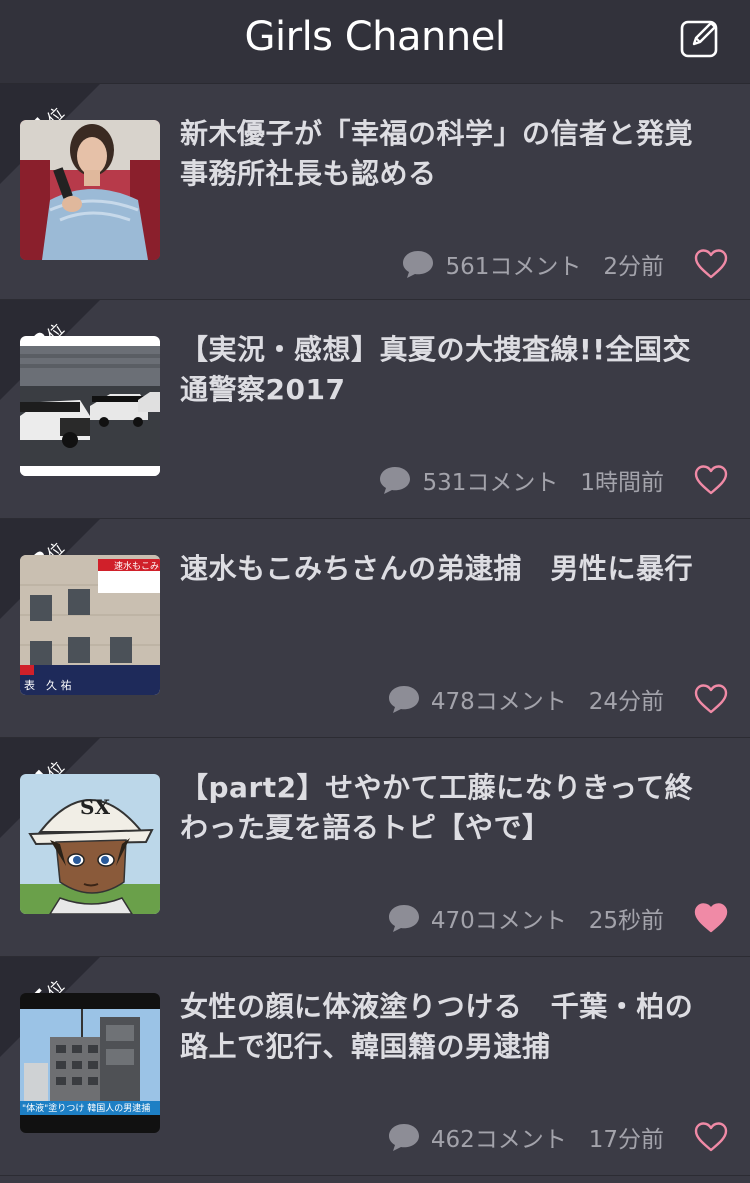 The width and height of the screenshot is (750, 1183). Describe the element at coordinates (711, 918) in the screenshot. I see `heart-filled-icon` at that location.